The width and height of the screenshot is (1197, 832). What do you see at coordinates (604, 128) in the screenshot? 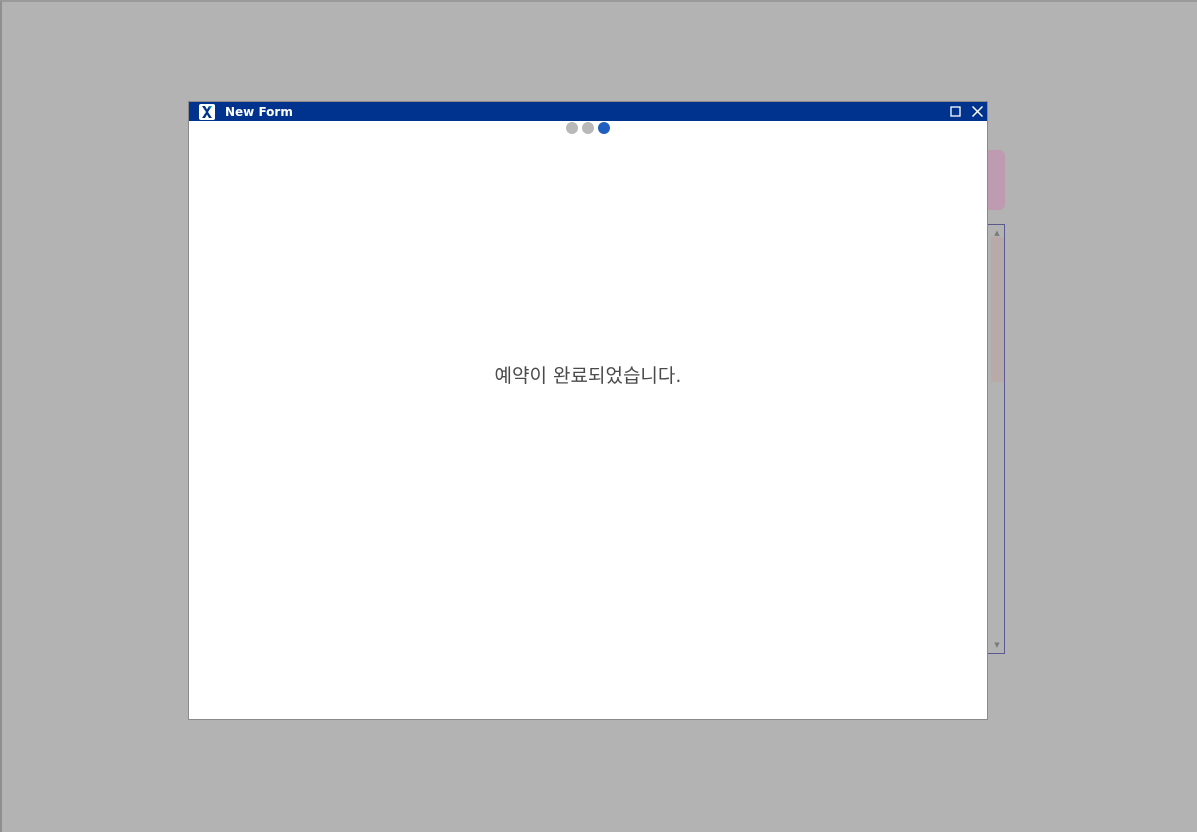
I see `loading-dot-active` at bounding box center [604, 128].